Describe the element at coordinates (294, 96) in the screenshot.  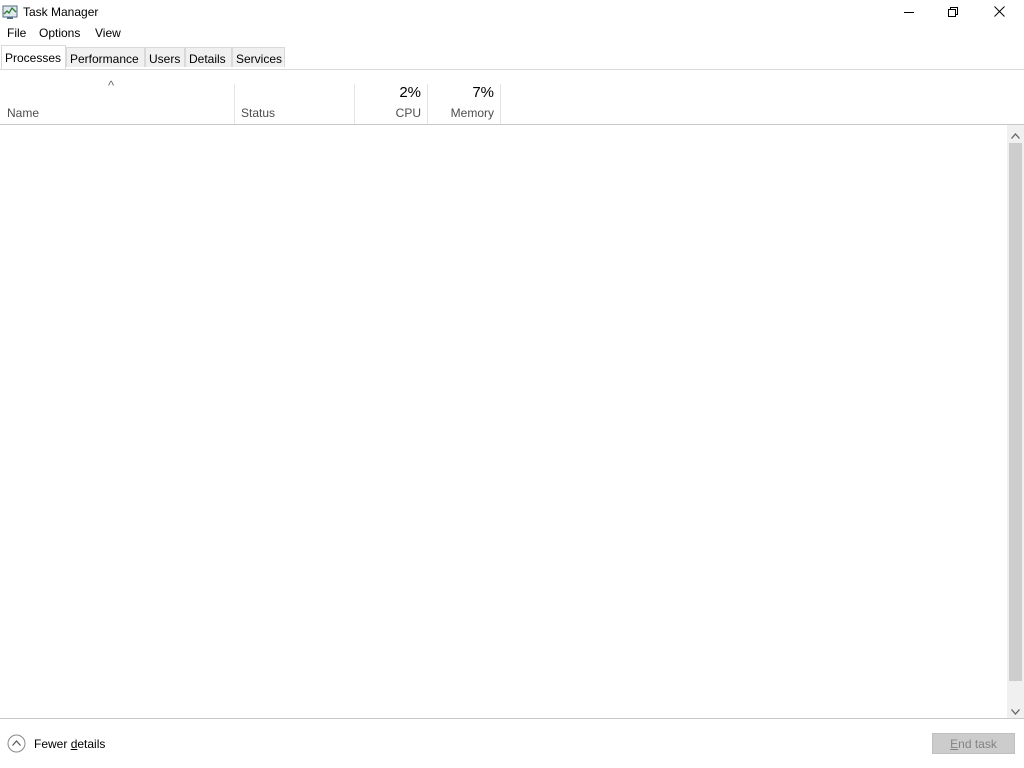
I see `column-header-status: Status` at that location.